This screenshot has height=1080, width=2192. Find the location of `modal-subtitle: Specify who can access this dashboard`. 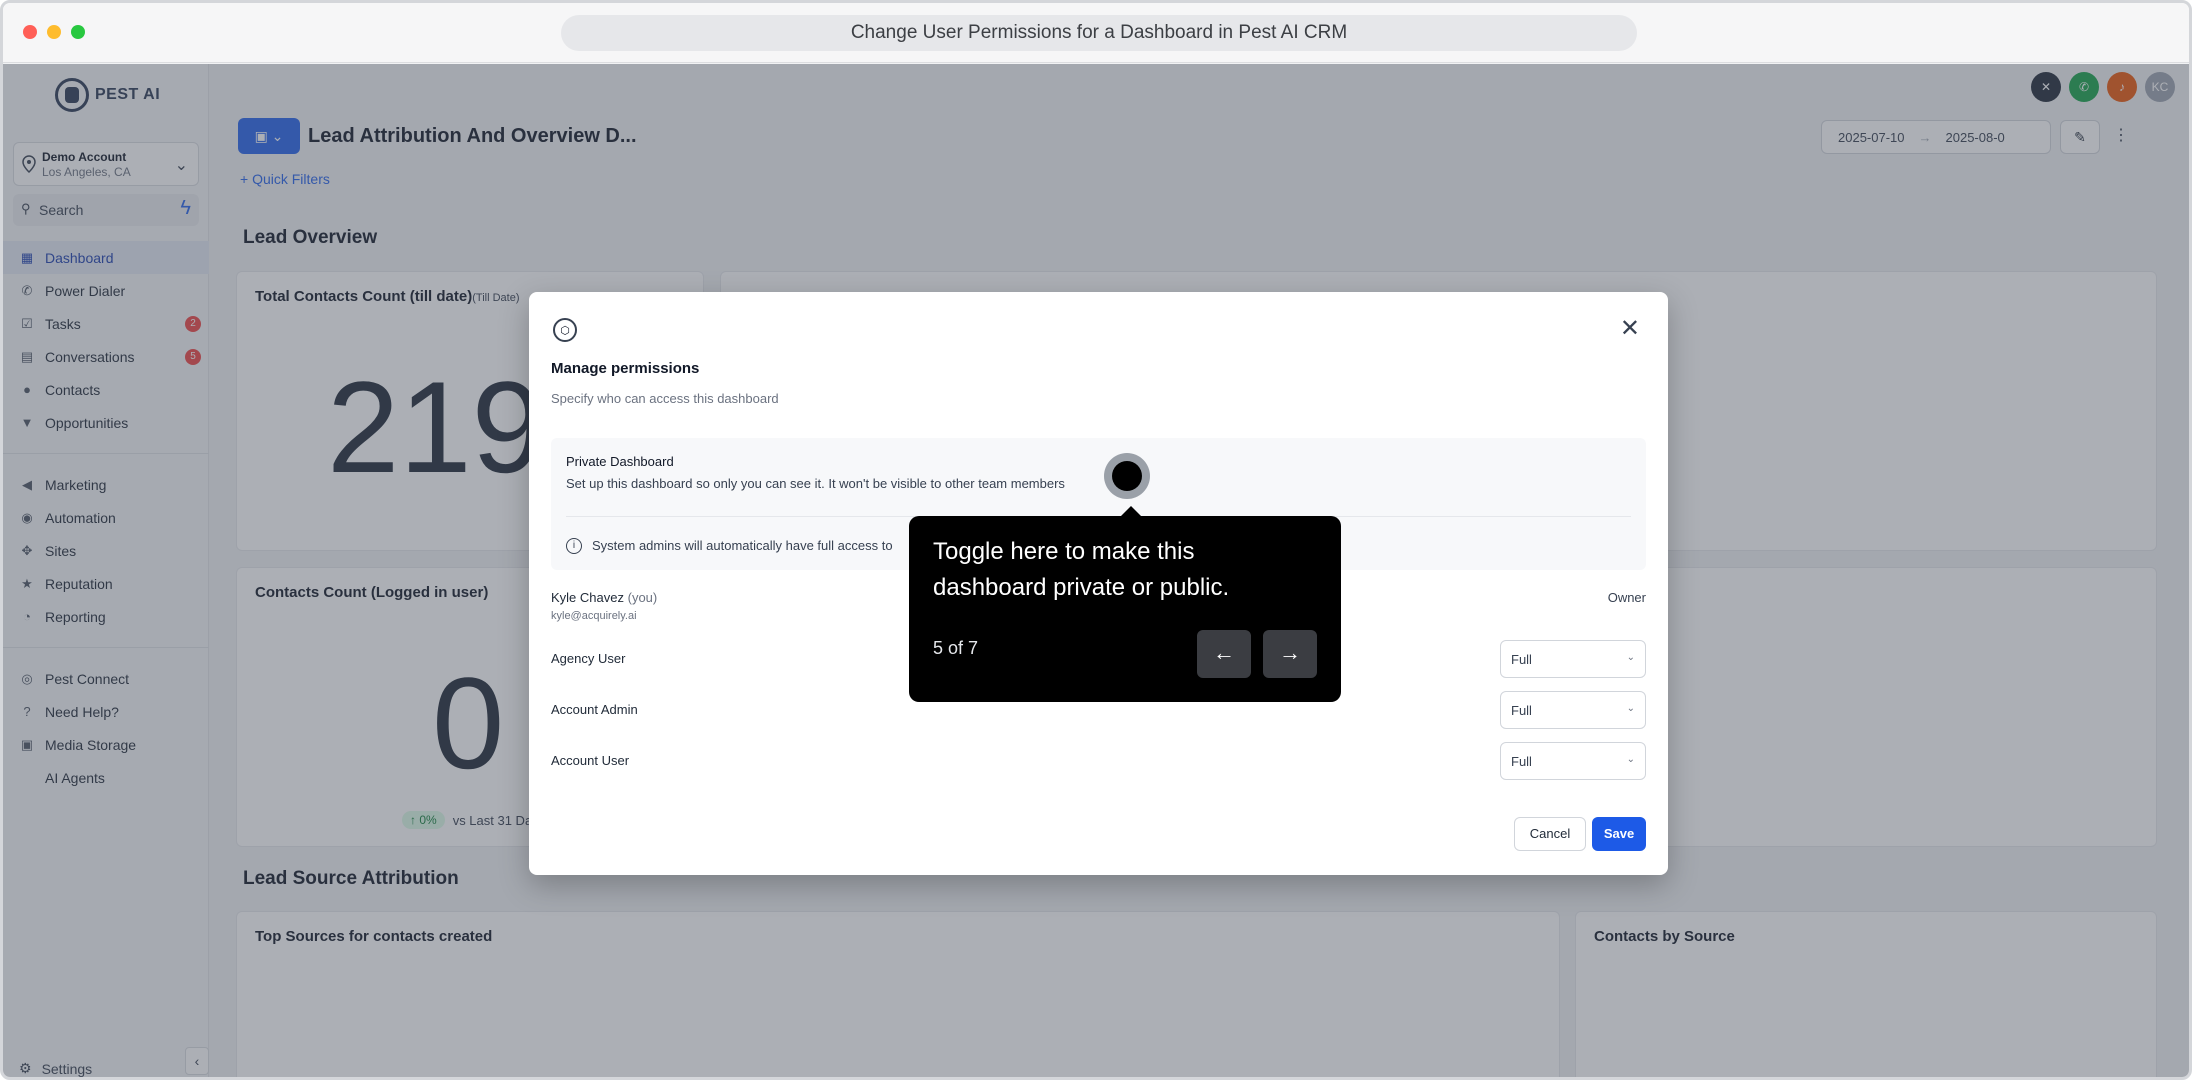

modal-subtitle: Specify who can access this dashboard is located at coordinates (665, 398).